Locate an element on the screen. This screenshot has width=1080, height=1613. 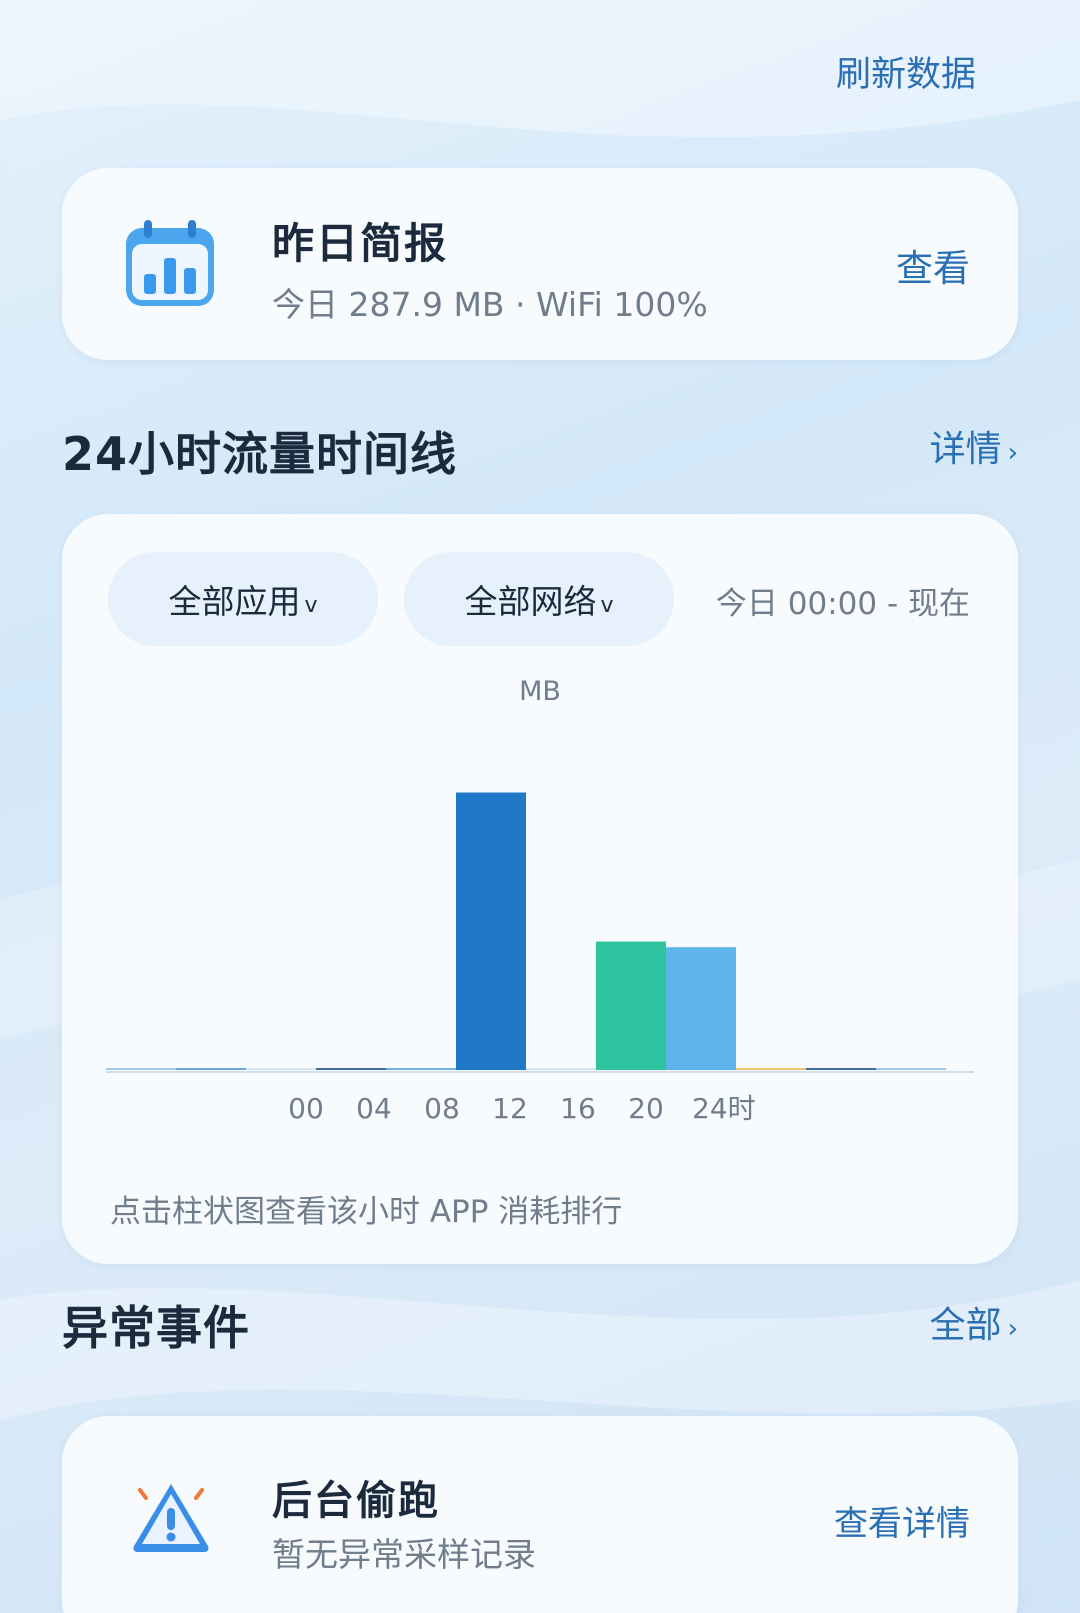
brief-view-button: 查看 is located at coordinates (933, 265).